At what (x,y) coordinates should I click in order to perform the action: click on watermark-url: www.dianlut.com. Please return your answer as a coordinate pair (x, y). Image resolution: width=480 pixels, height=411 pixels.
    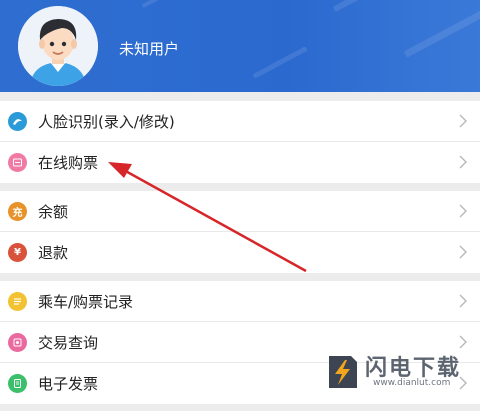
    Looking at the image, I should click on (412, 383).